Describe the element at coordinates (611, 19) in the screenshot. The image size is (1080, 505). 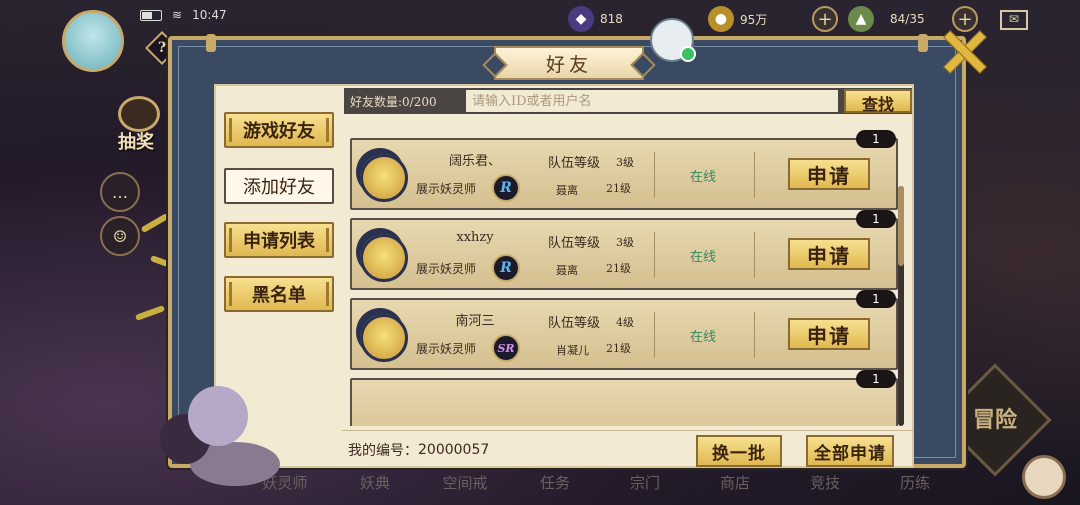
I see `jade-amount: 818` at that location.